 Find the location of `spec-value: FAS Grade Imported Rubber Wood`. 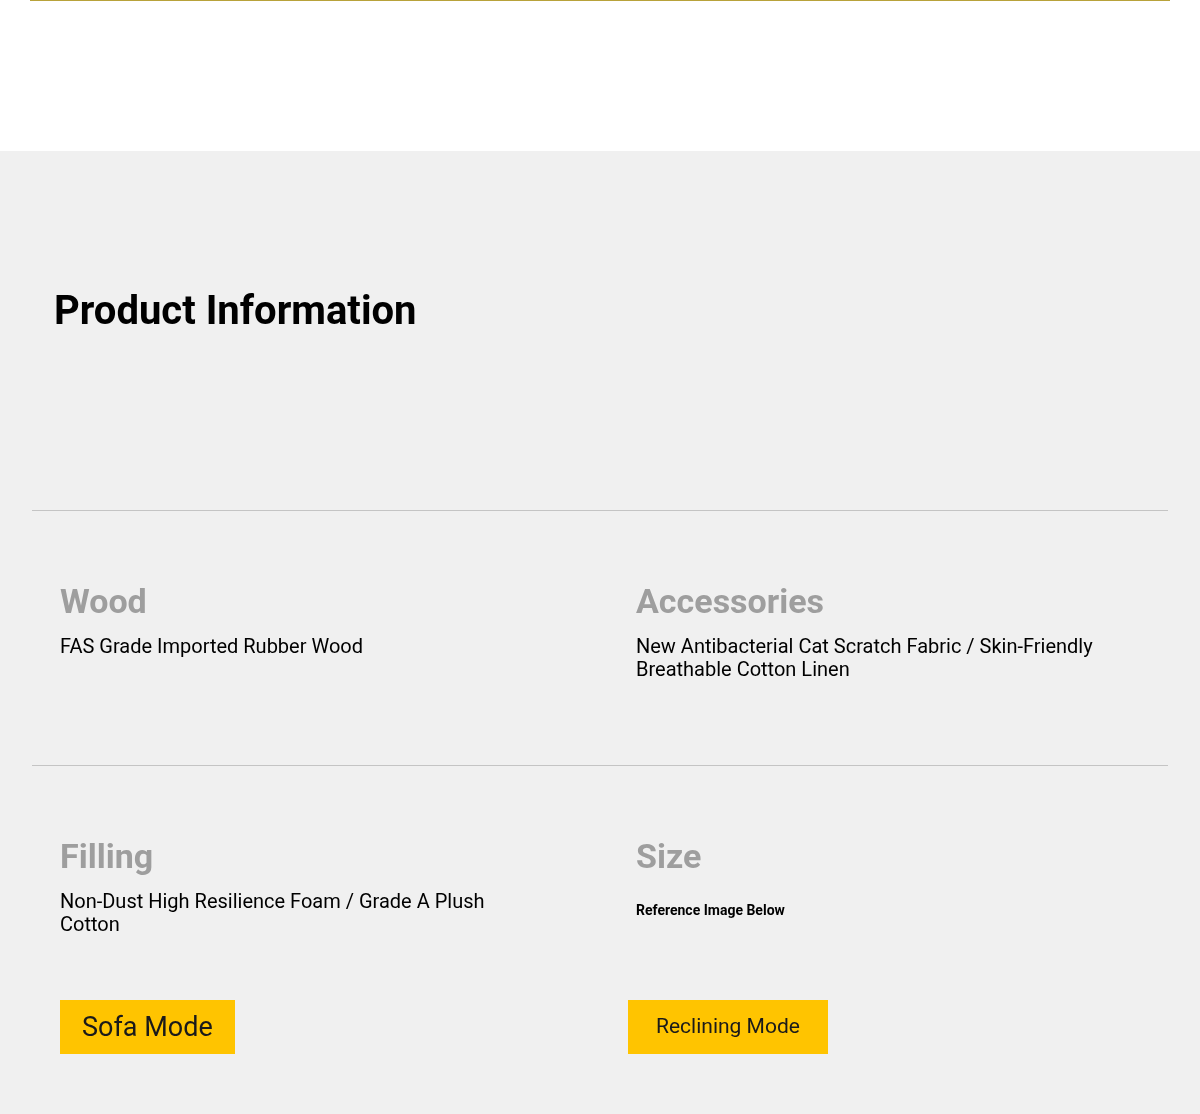

spec-value: FAS Grade Imported Rubber Wood is located at coordinates (212, 646).